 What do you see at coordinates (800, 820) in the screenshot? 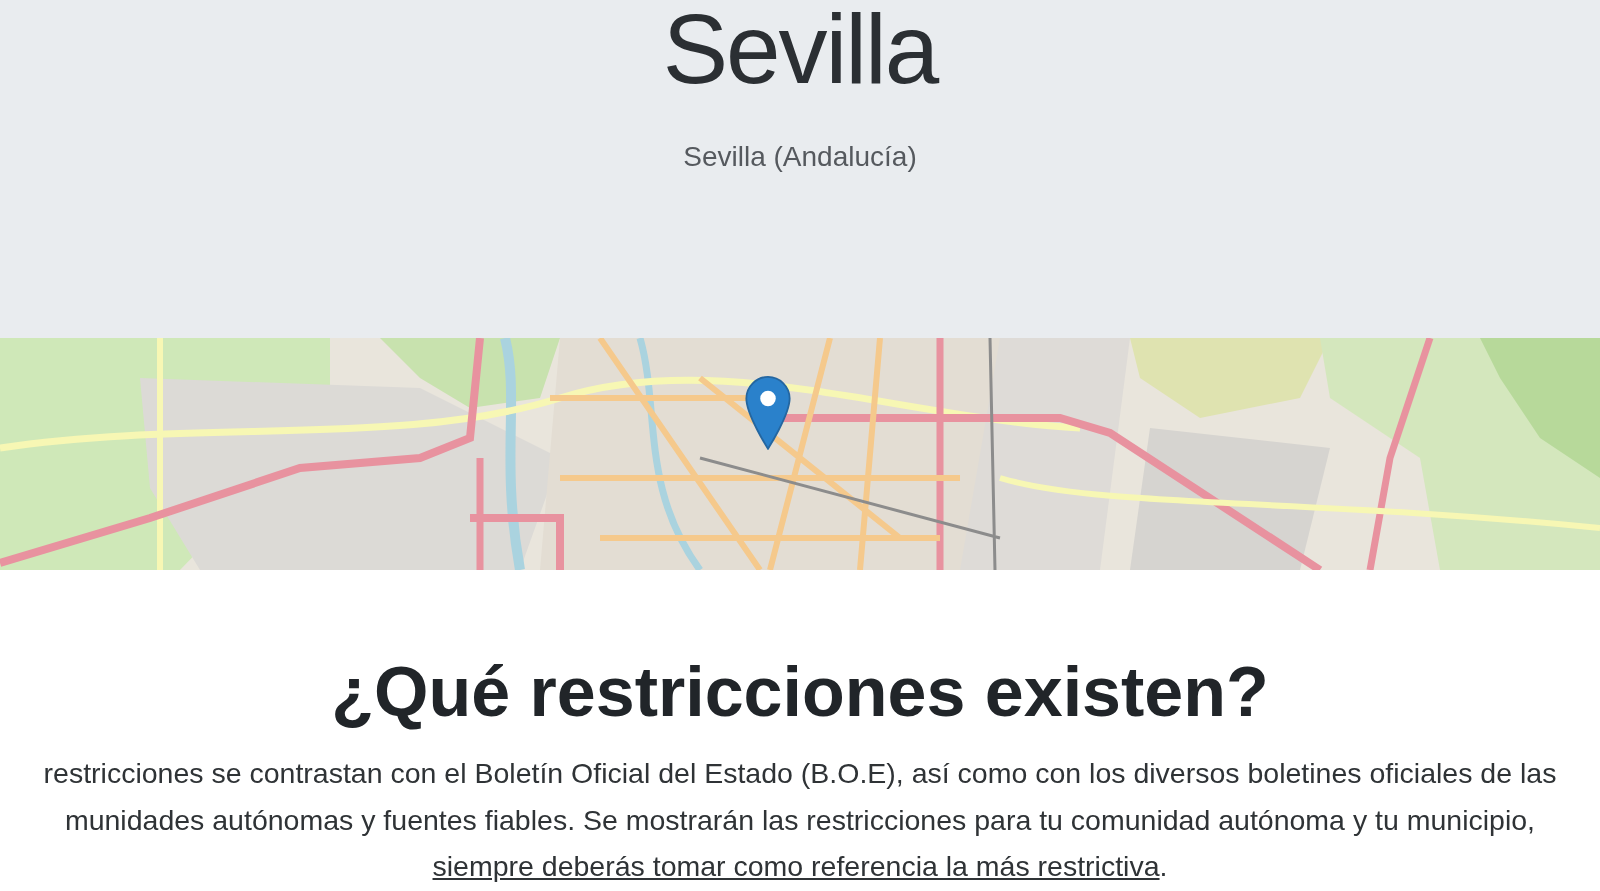
I see `info-paragraph: restricciones se contrastan con el Boletín Oficial del Estado (B.O.E), así como con los diversos boletines oficiales de las munidades autónomas y fuentes fiables. Se mostrarán las restricciones para tu comunidad autónoma y tu municipio, siempre deberás tomar como referencia la más restrictiva.` at bounding box center [800, 820].